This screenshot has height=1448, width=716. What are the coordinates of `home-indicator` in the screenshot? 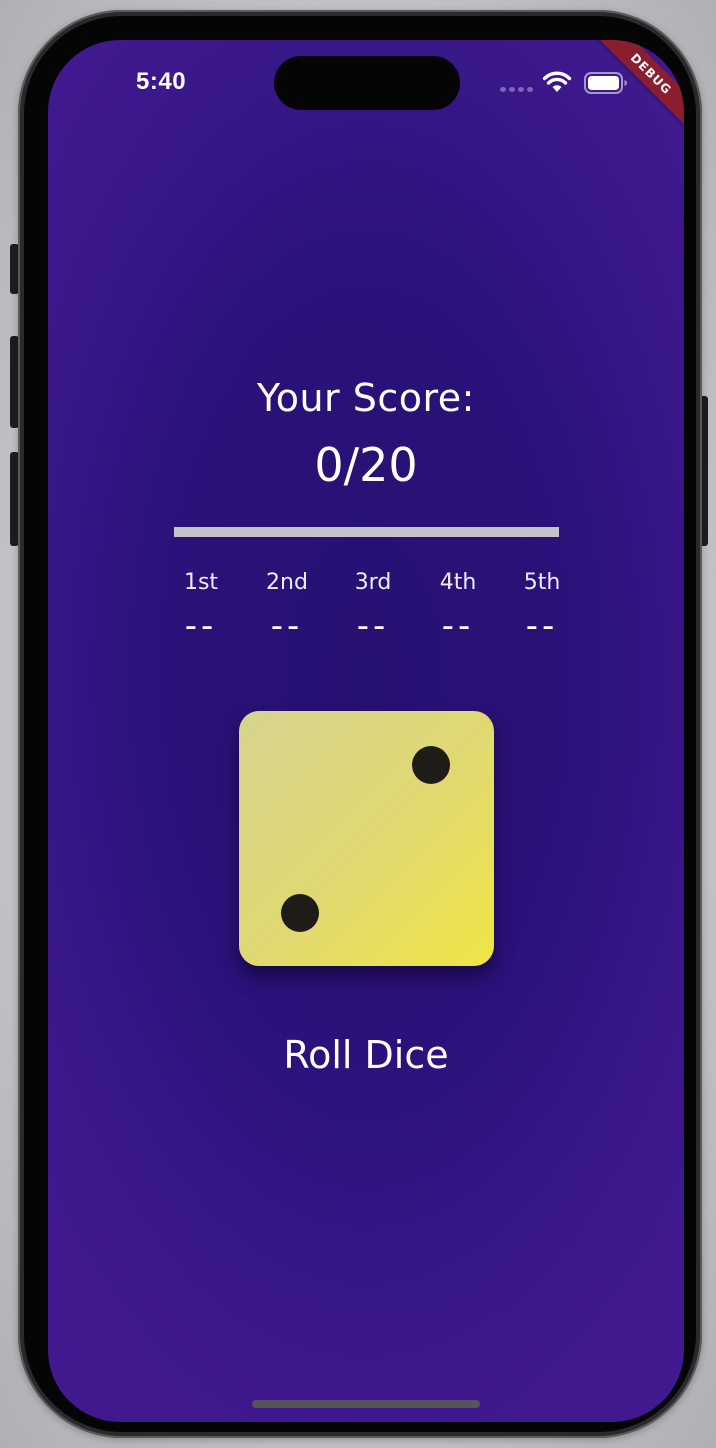 It's located at (366, 1404).